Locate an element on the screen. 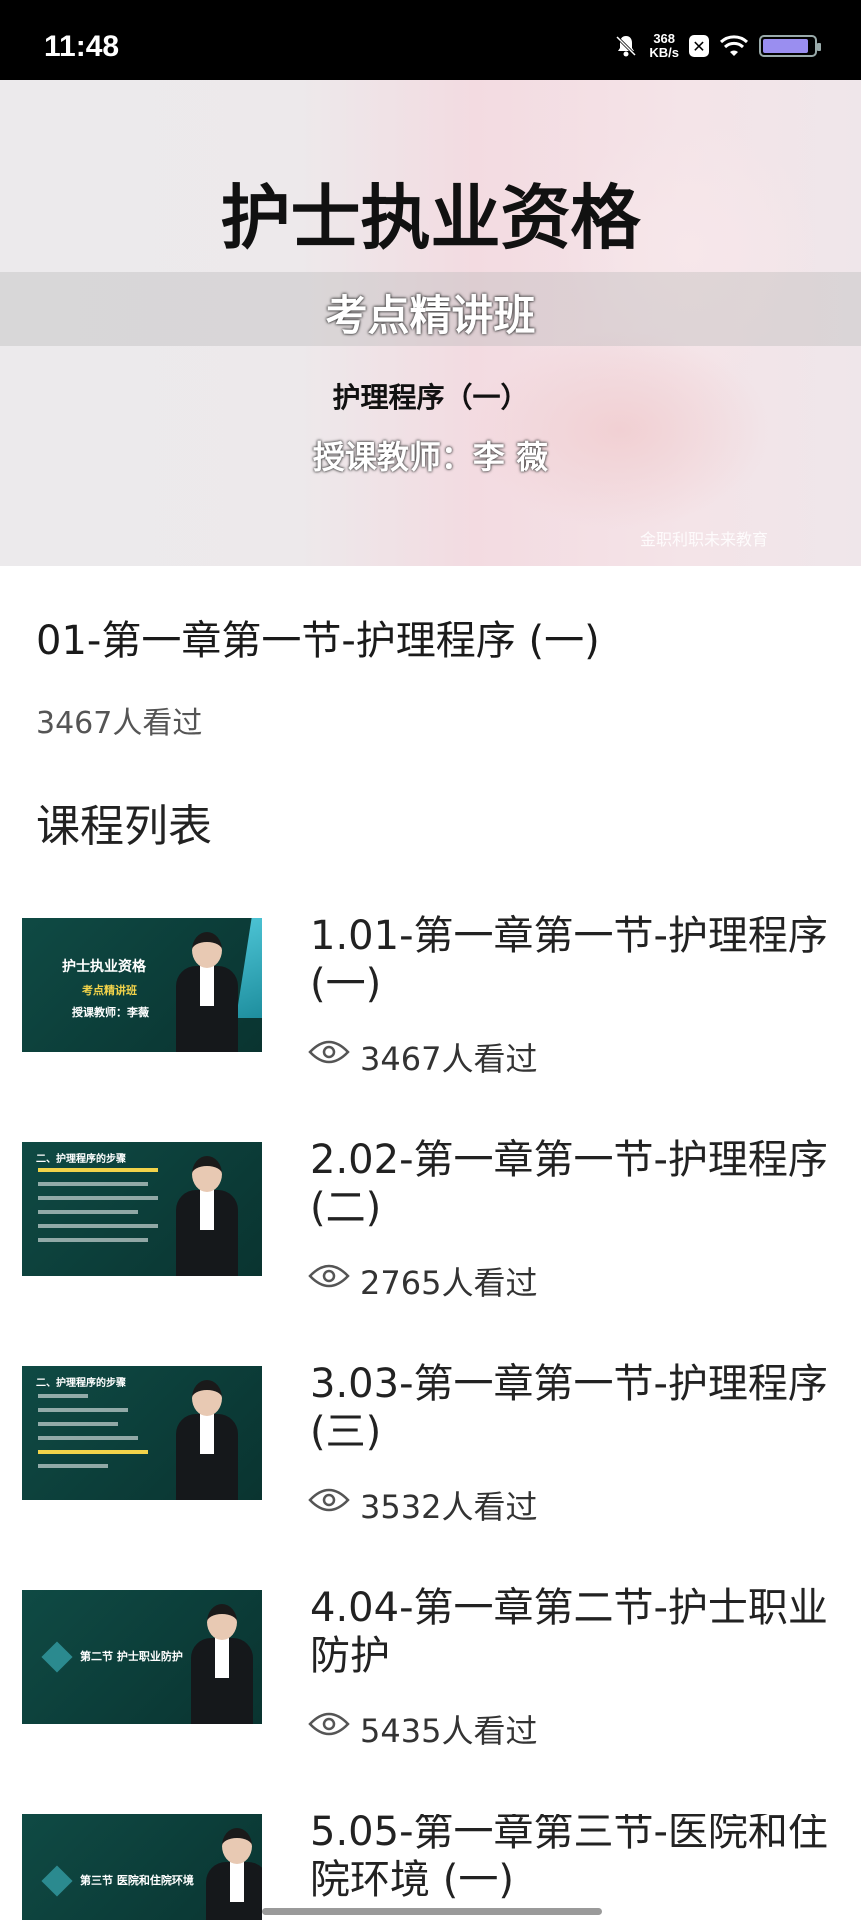  network-speed: 368 KB/s is located at coordinates (664, 46).